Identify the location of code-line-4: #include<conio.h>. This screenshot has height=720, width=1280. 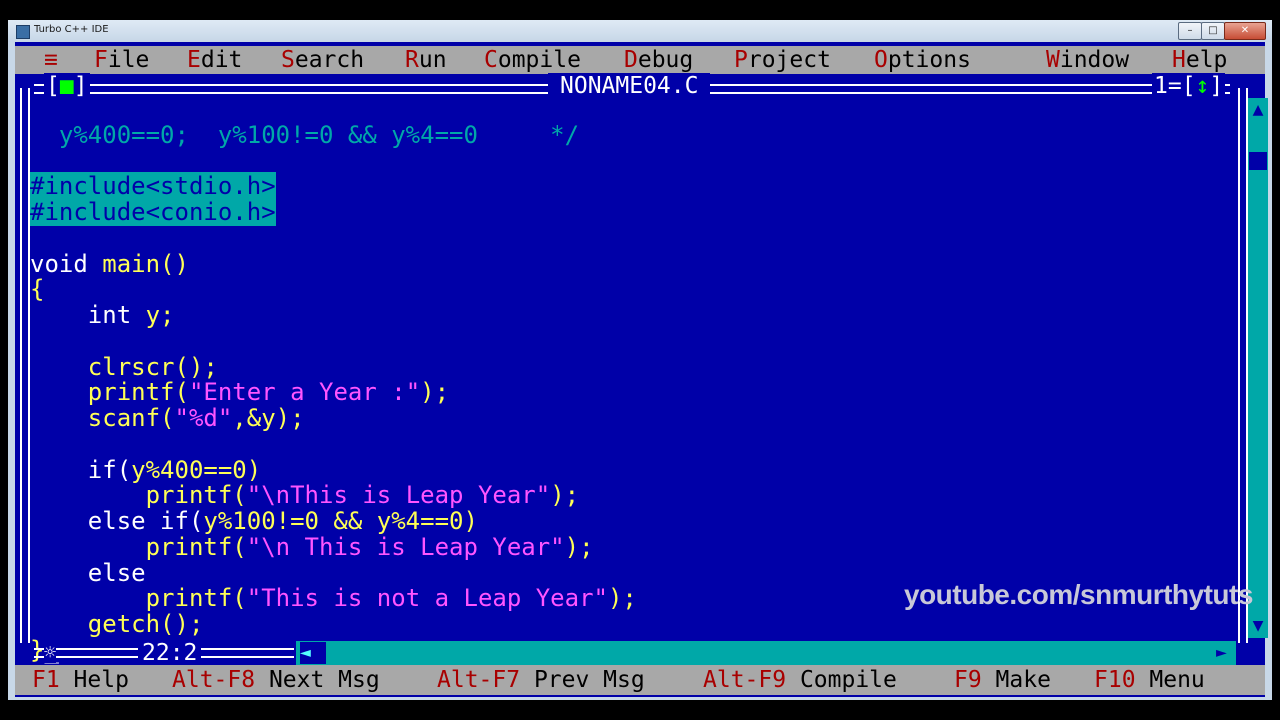
(153, 212).